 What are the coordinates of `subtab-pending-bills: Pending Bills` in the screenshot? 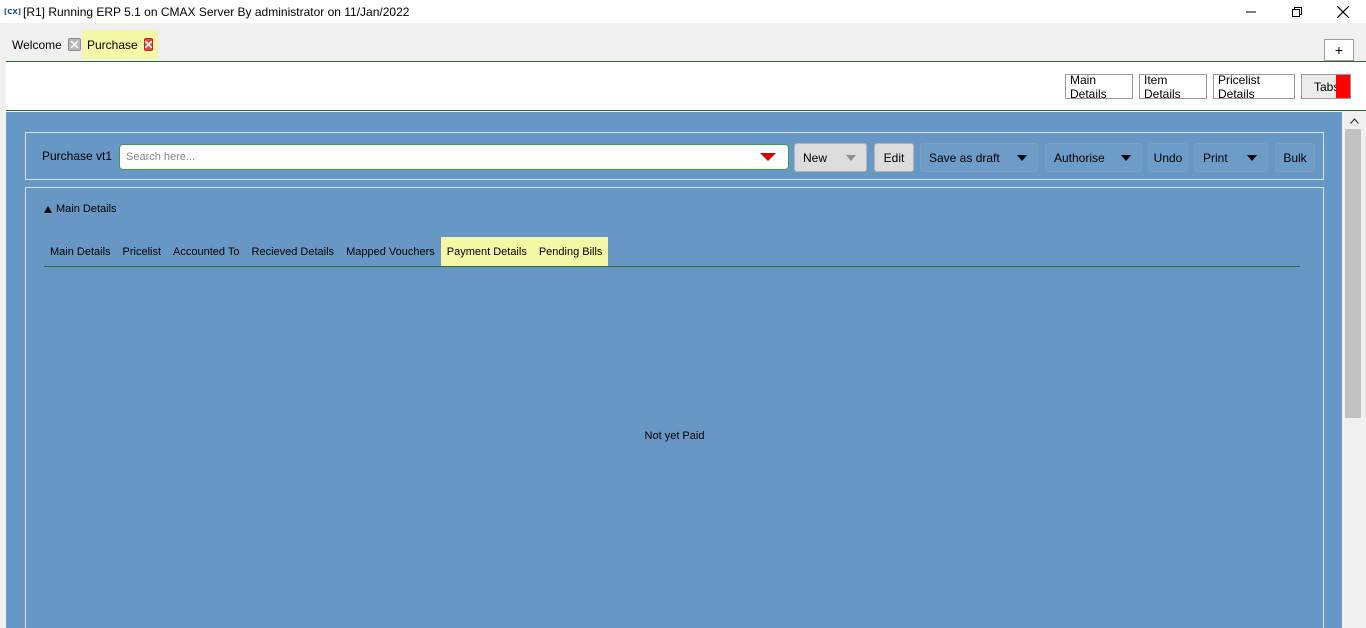 It's located at (570, 251).